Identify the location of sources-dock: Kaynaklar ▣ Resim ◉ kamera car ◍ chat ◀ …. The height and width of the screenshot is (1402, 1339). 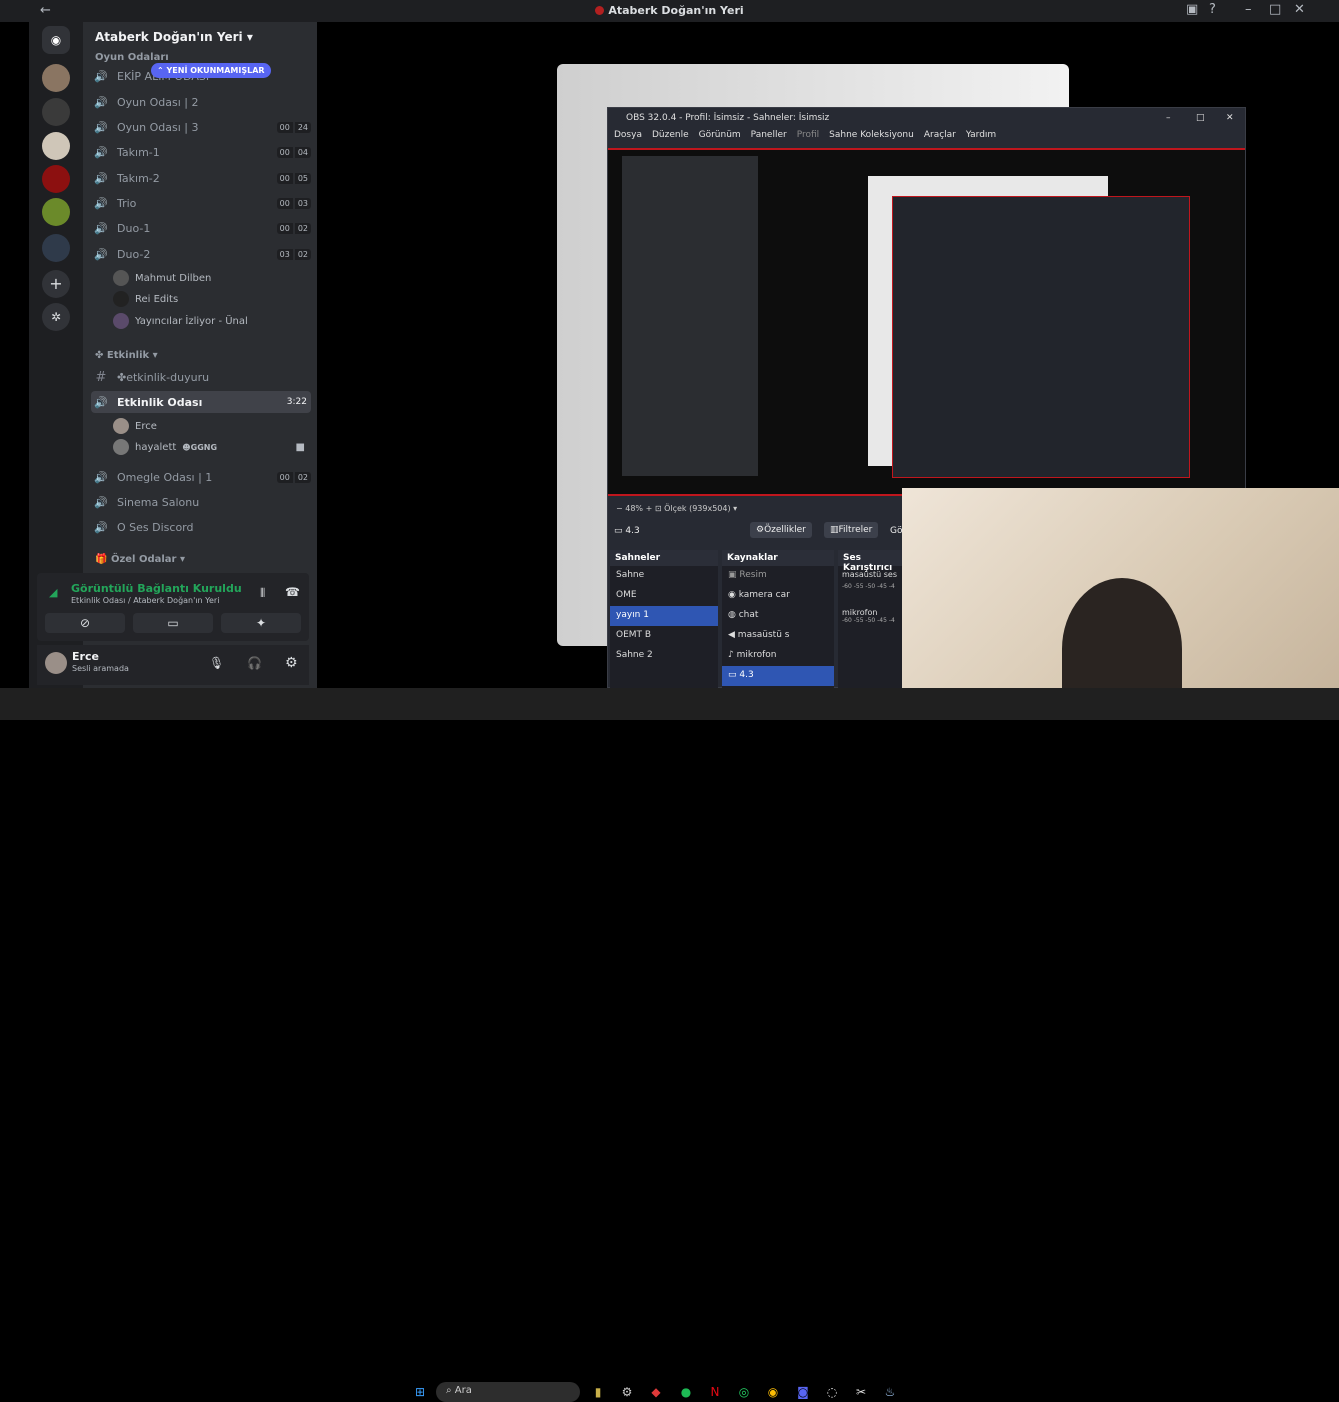
(778, 619).